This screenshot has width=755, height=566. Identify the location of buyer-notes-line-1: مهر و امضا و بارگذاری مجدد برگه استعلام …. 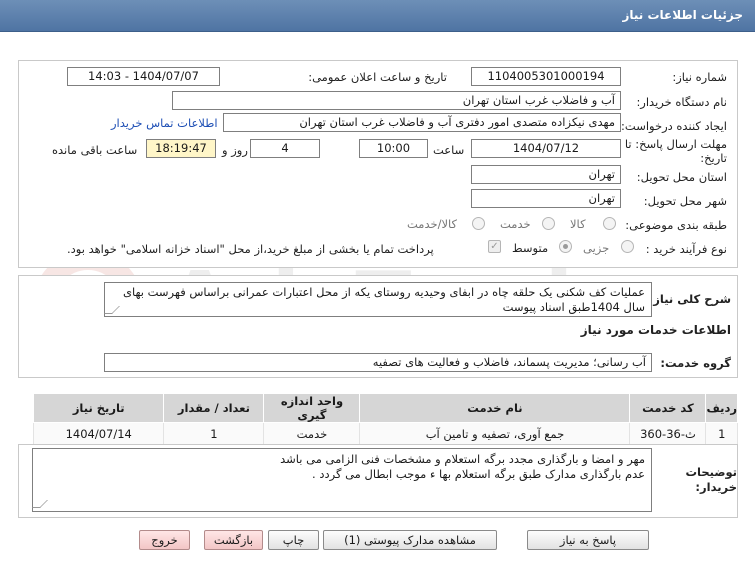
(462, 459).